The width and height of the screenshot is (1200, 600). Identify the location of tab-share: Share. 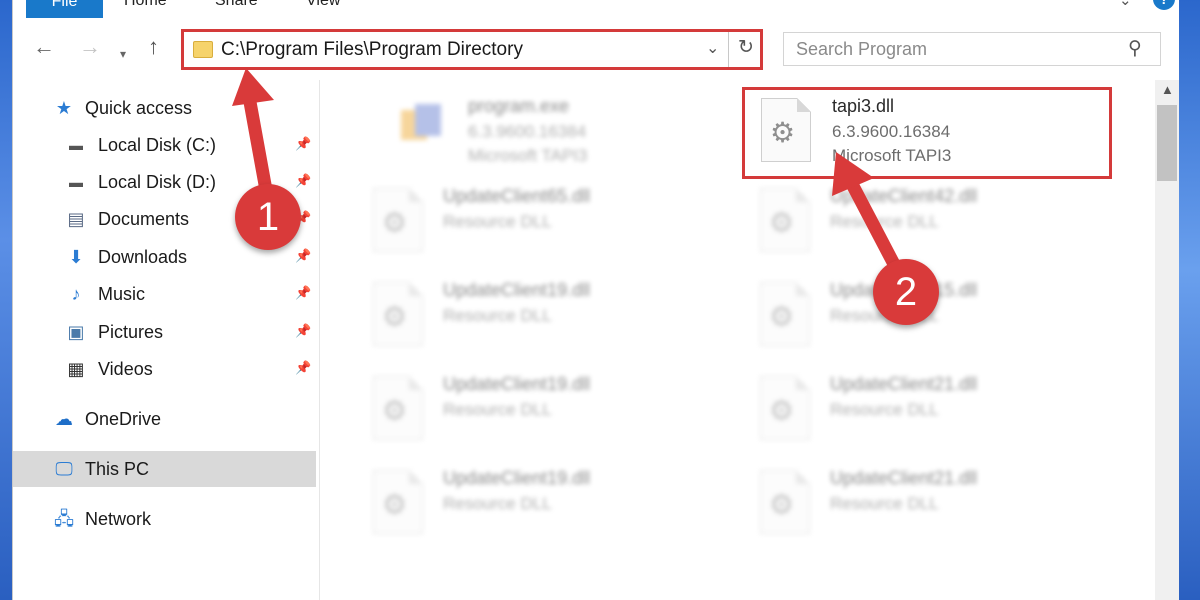
(236, 5).